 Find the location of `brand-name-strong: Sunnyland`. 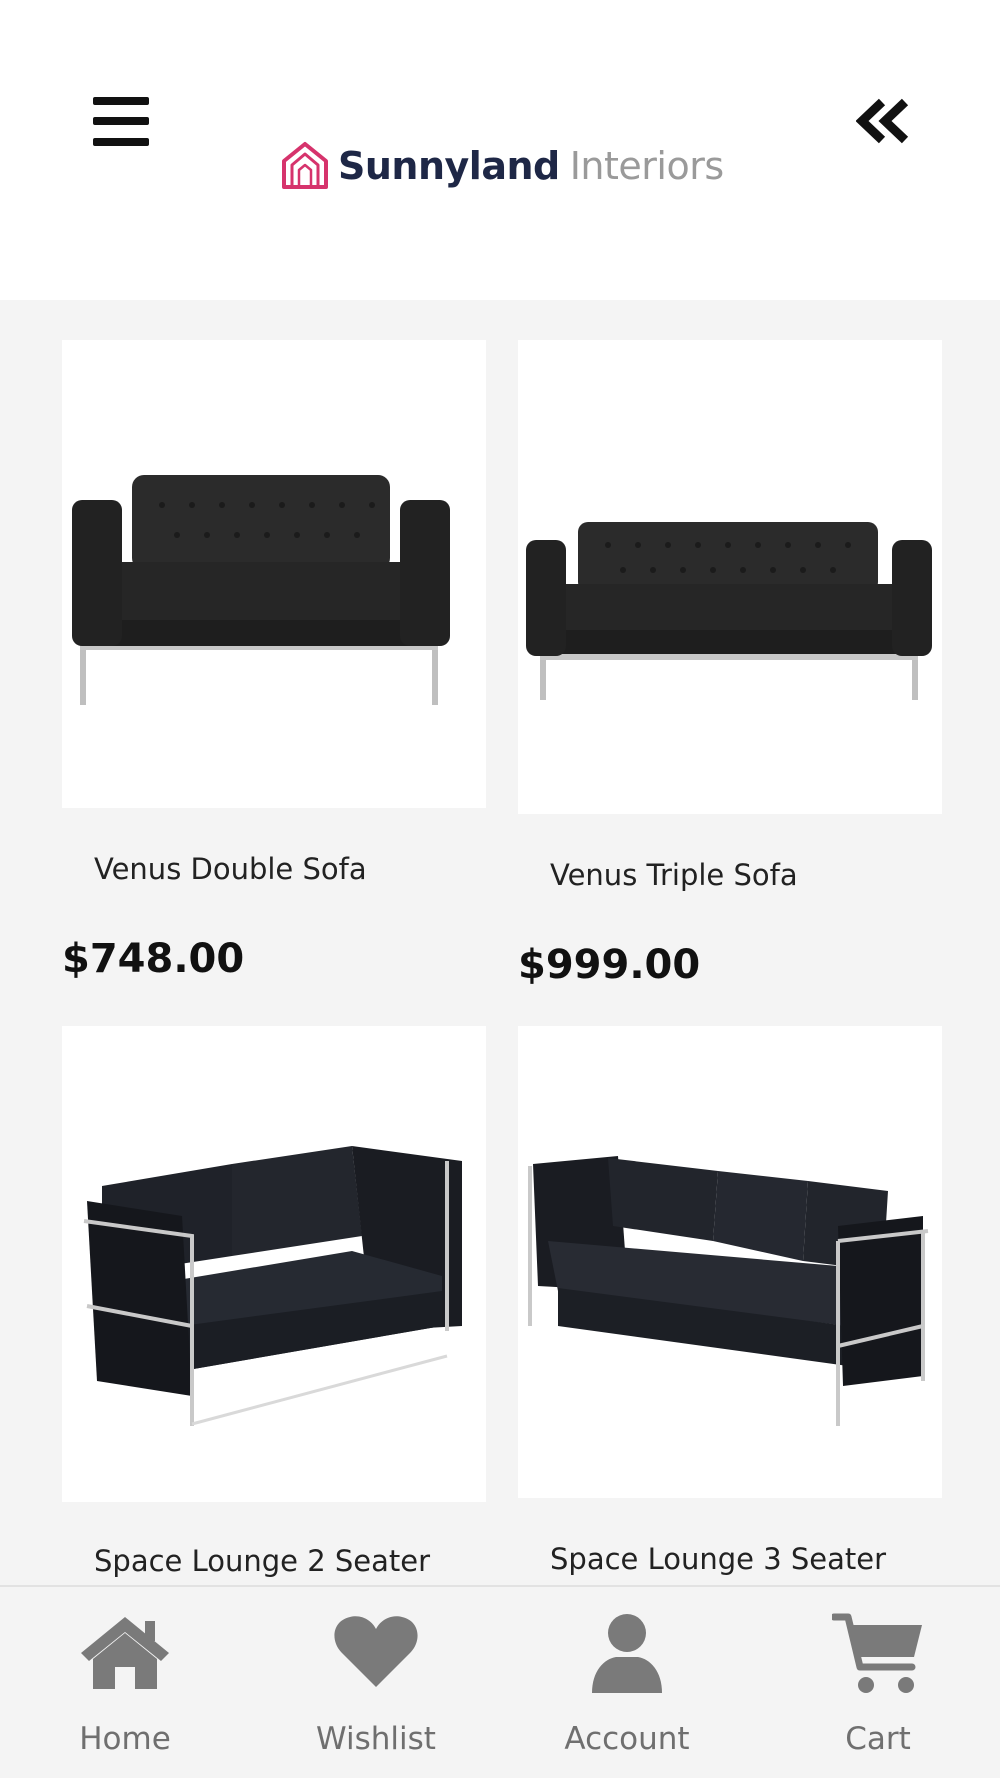

brand-name-strong: Sunnyland is located at coordinates (449, 166).